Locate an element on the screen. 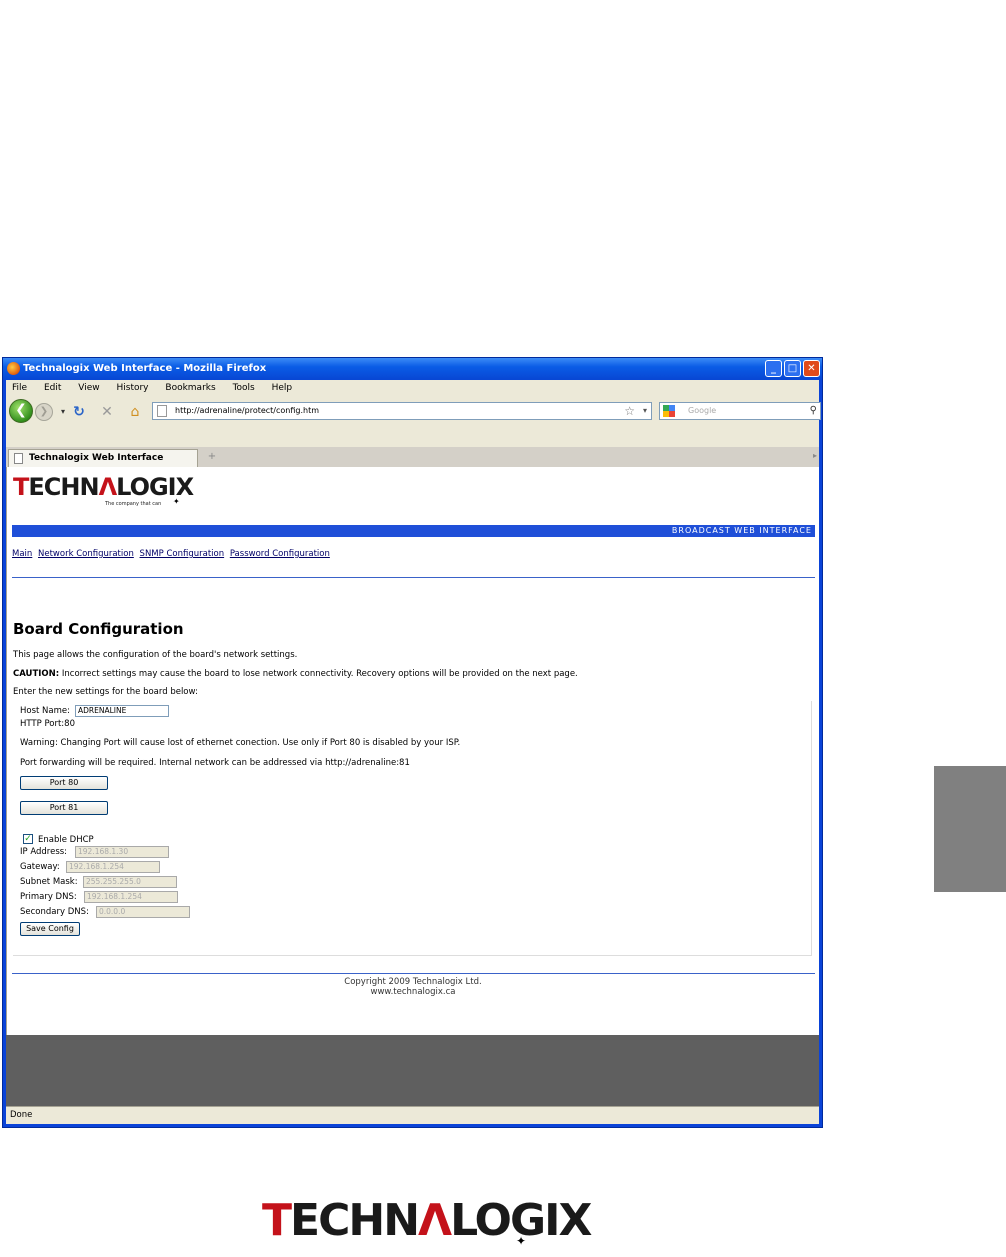 Image resolution: width=1006 pixels, height=1257 pixels. technalogix-logo: TECHNΛLOGIX The company that can ✦ is located at coordinates (103, 493).